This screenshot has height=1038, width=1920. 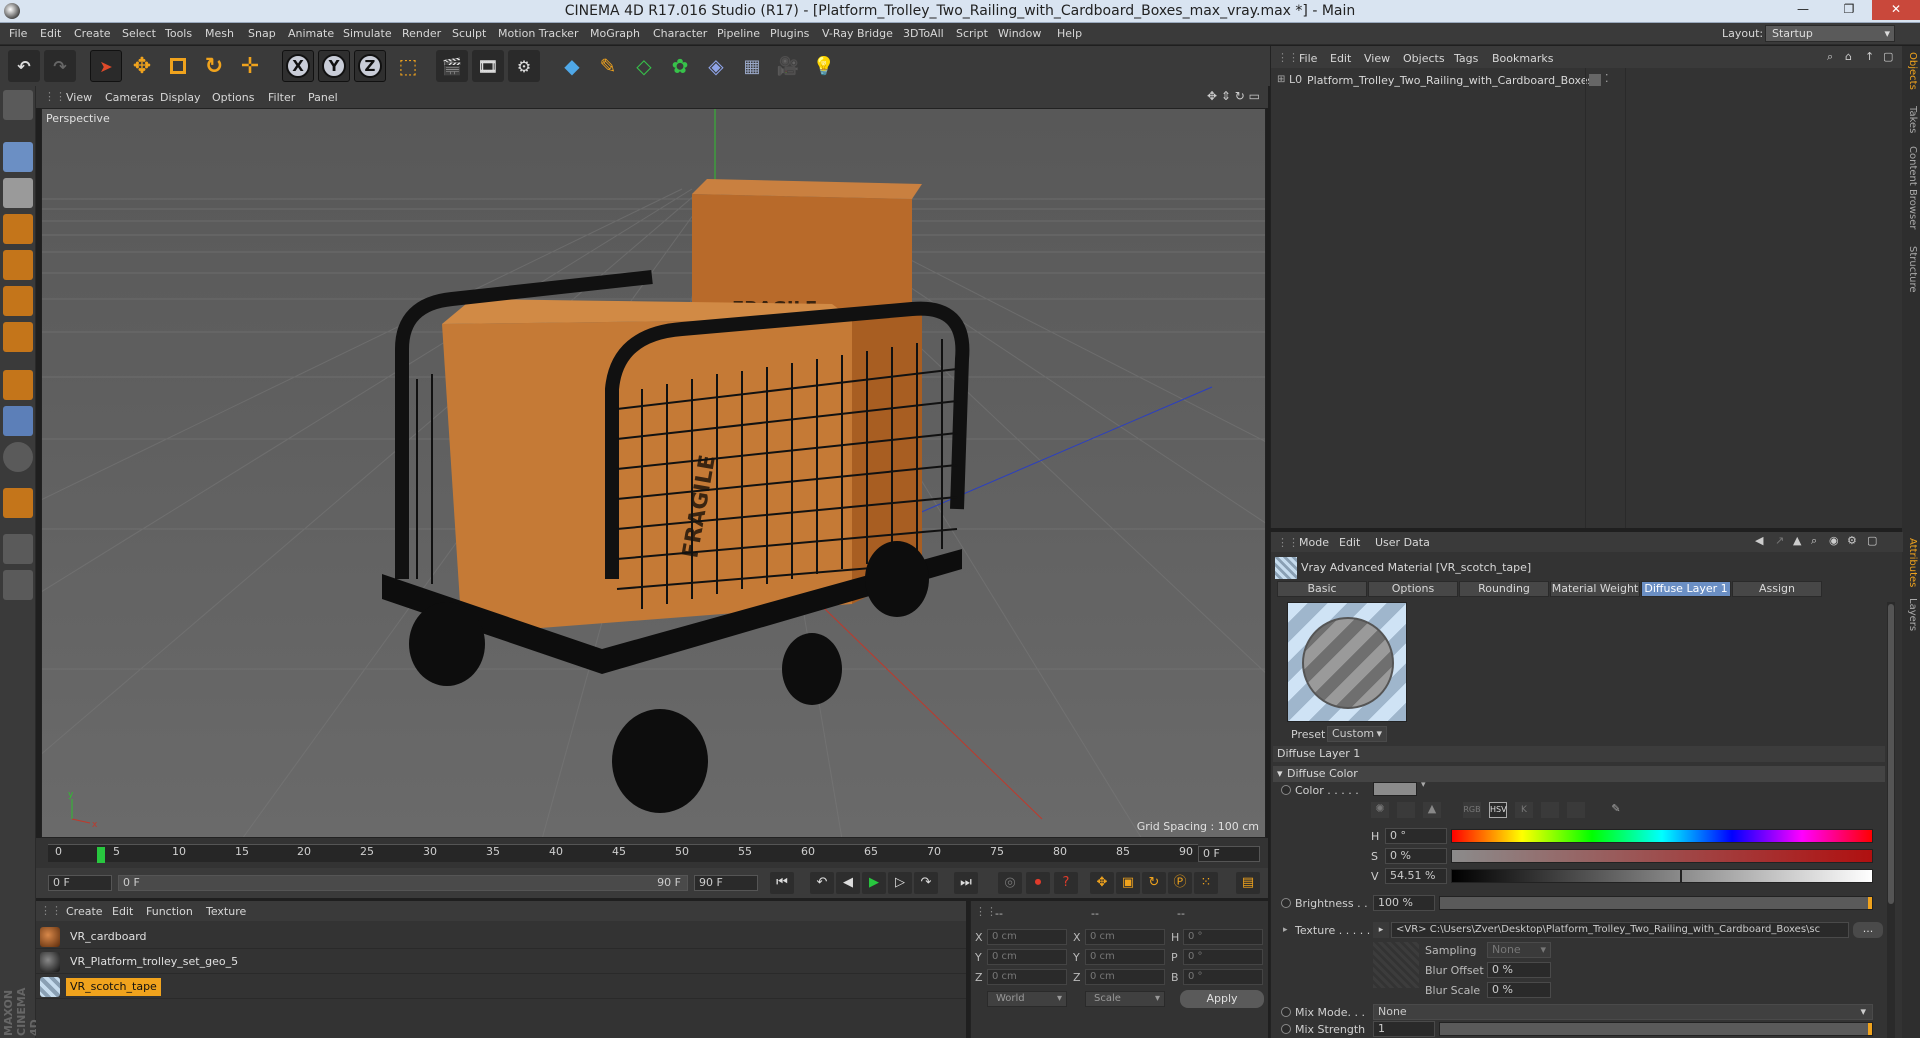 I want to click on menu-motion-tracker: Motion Tracker, so click(x=538, y=33).